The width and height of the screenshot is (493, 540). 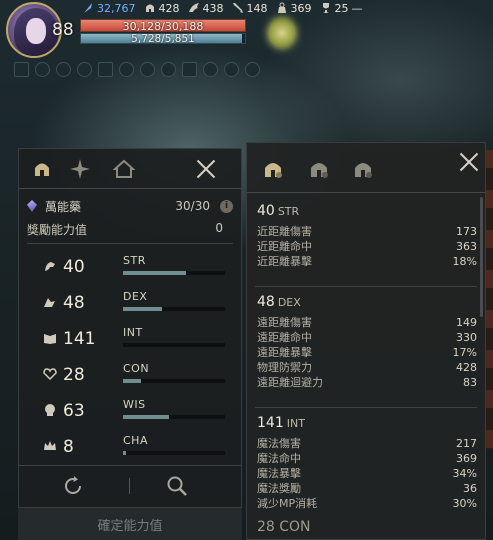 What do you see at coordinates (73, 486) in the screenshot?
I see `reset-icon` at bounding box center [73, 486].